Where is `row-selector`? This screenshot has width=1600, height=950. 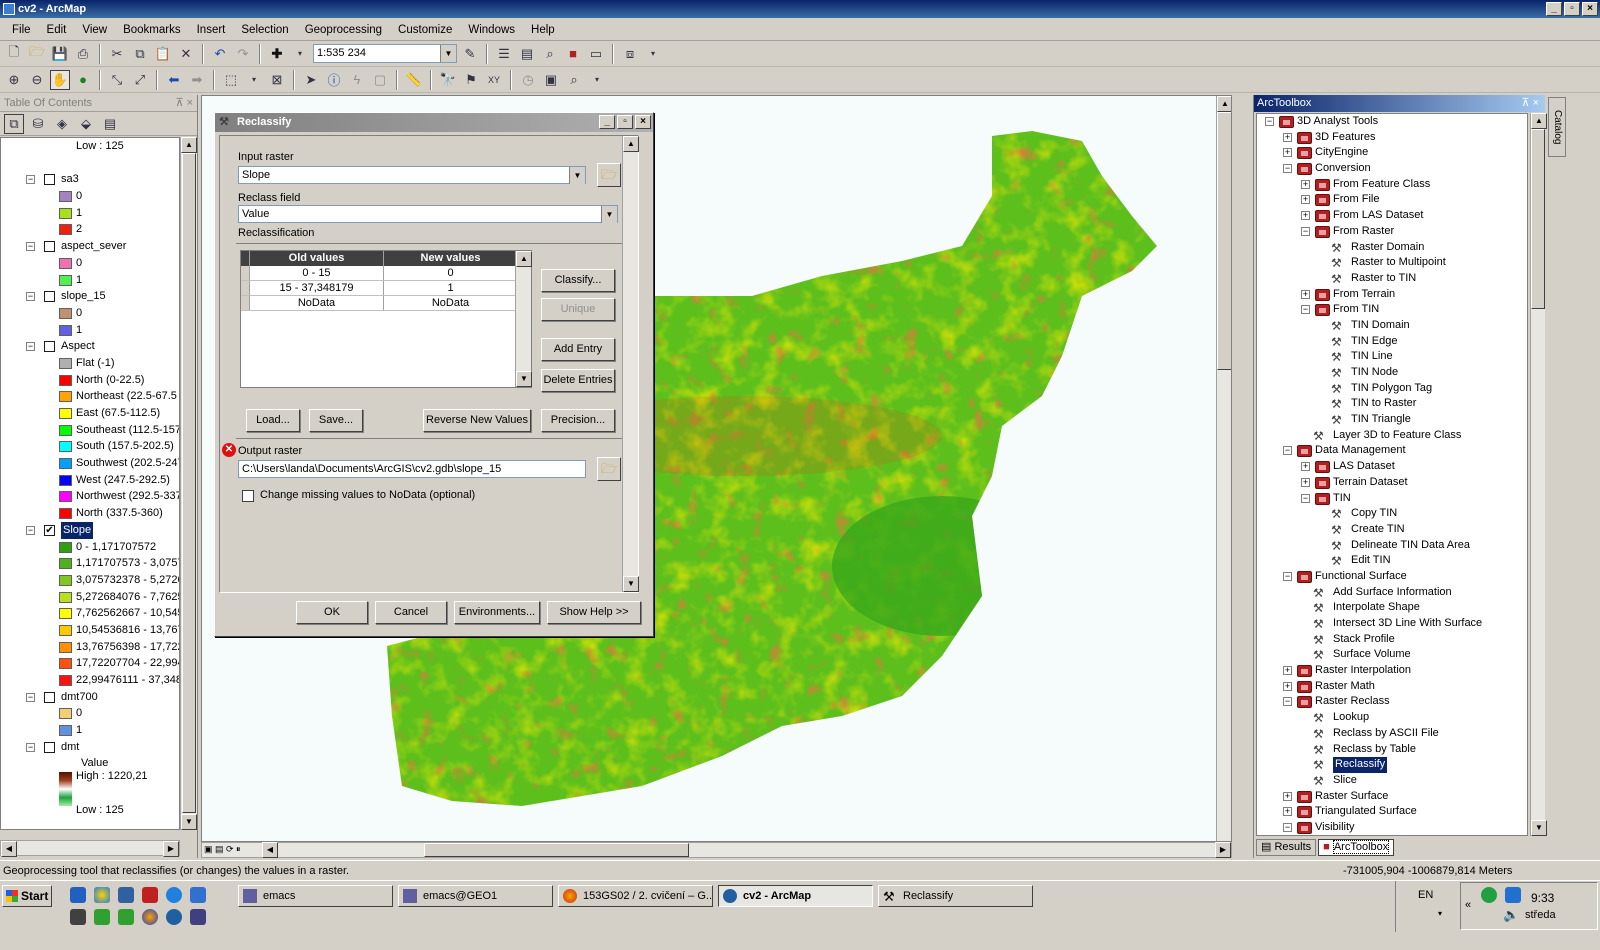
row-selector is located at coordinates (245, 288).